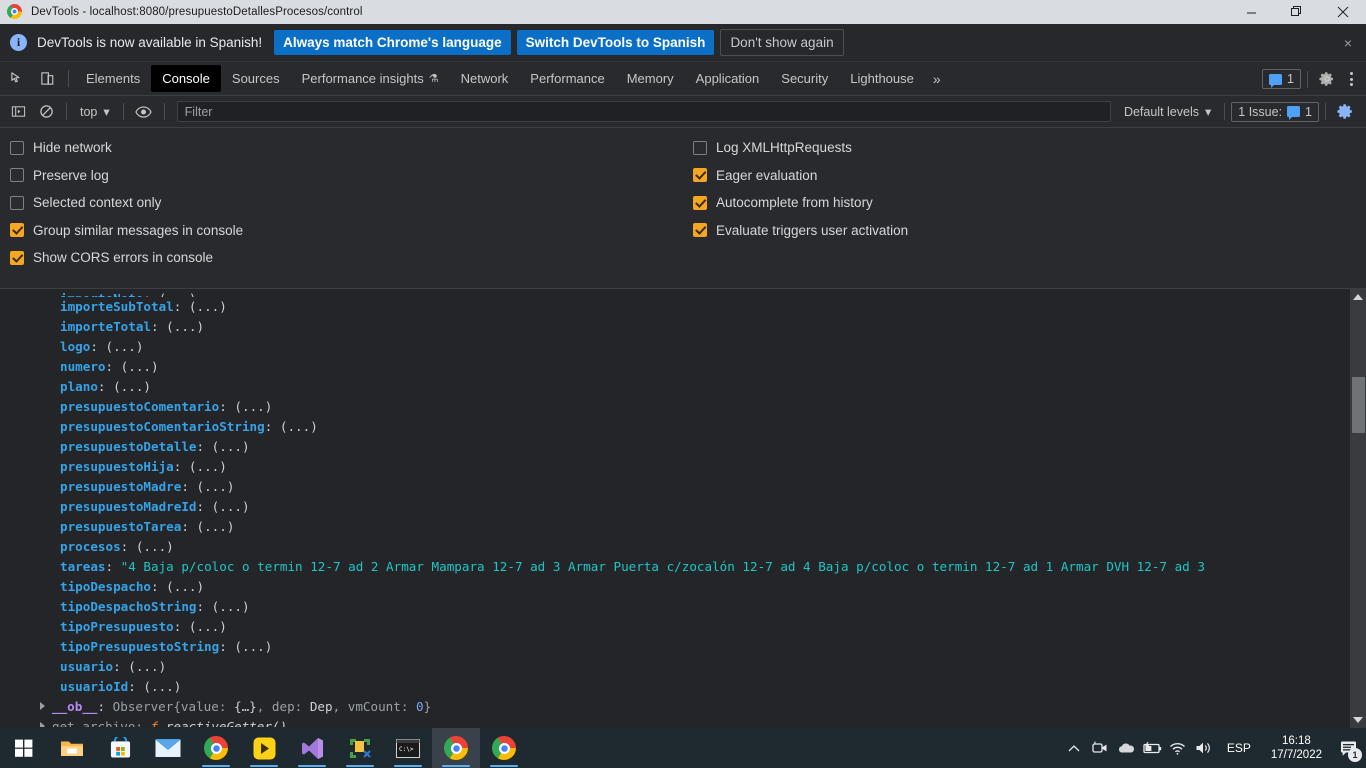 The height and width of the screenshot is (768, 1366). What do you see at coordinates (1204, 748) in the screenshot?
I see `speaker-icon` at bounding box center [1204, 748].